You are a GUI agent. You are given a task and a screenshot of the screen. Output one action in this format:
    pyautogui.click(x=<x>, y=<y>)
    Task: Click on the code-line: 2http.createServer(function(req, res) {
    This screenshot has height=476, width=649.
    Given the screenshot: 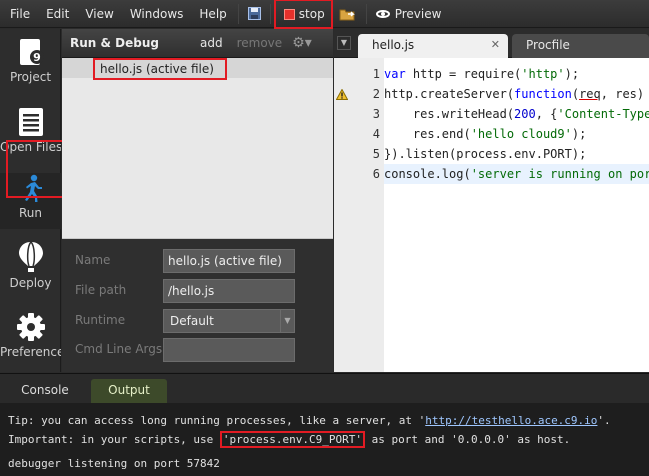 What is the action you would take?
    pyautogui.click(x=511, y=94)
    